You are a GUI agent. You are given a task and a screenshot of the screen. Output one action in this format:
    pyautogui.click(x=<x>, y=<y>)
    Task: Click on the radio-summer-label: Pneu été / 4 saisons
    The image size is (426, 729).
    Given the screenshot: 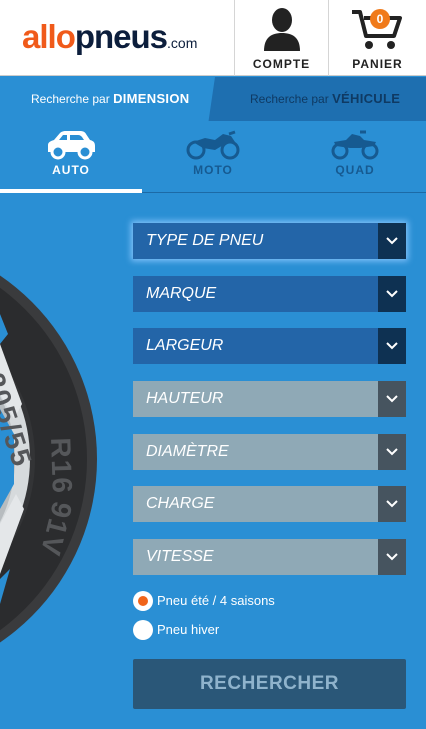 What is the action you would take?
    pyautogui.click(x=216, y=600)
    